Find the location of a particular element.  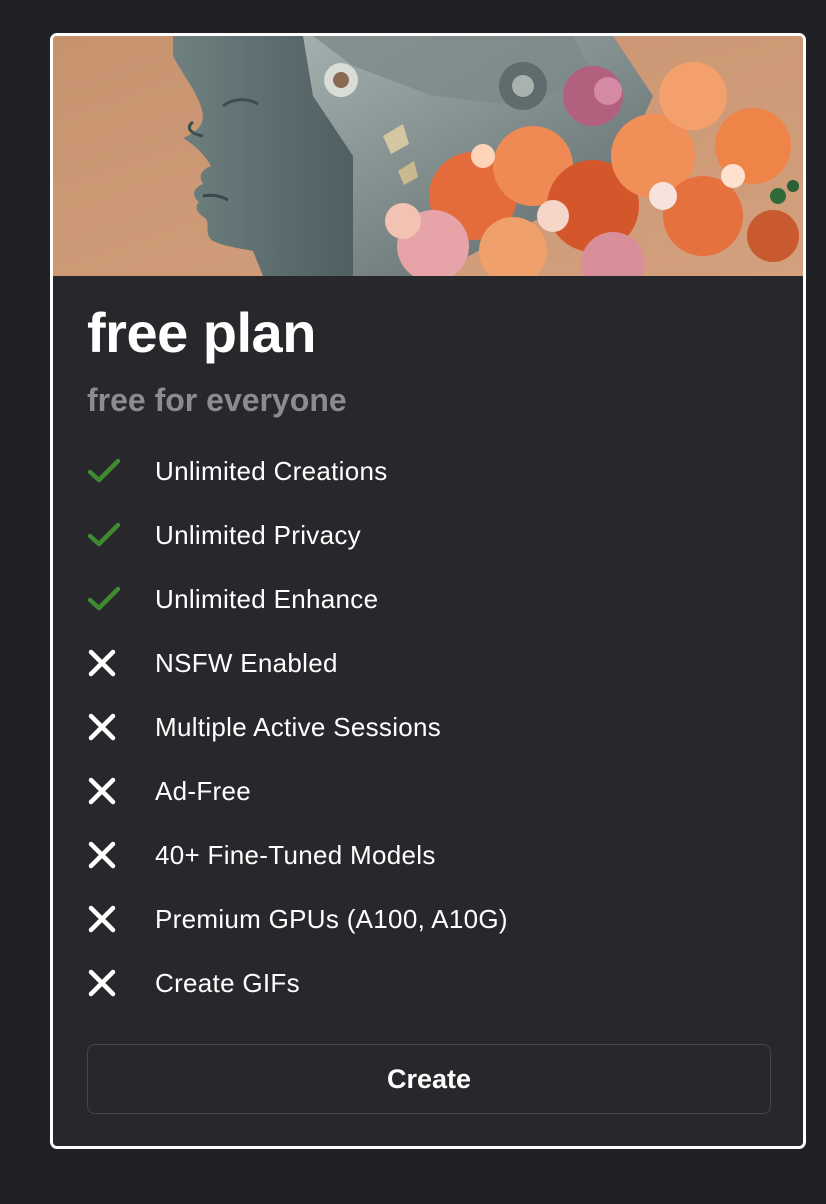

feature-item: Multiple Active Sessions is located at coordinates (297, 727).